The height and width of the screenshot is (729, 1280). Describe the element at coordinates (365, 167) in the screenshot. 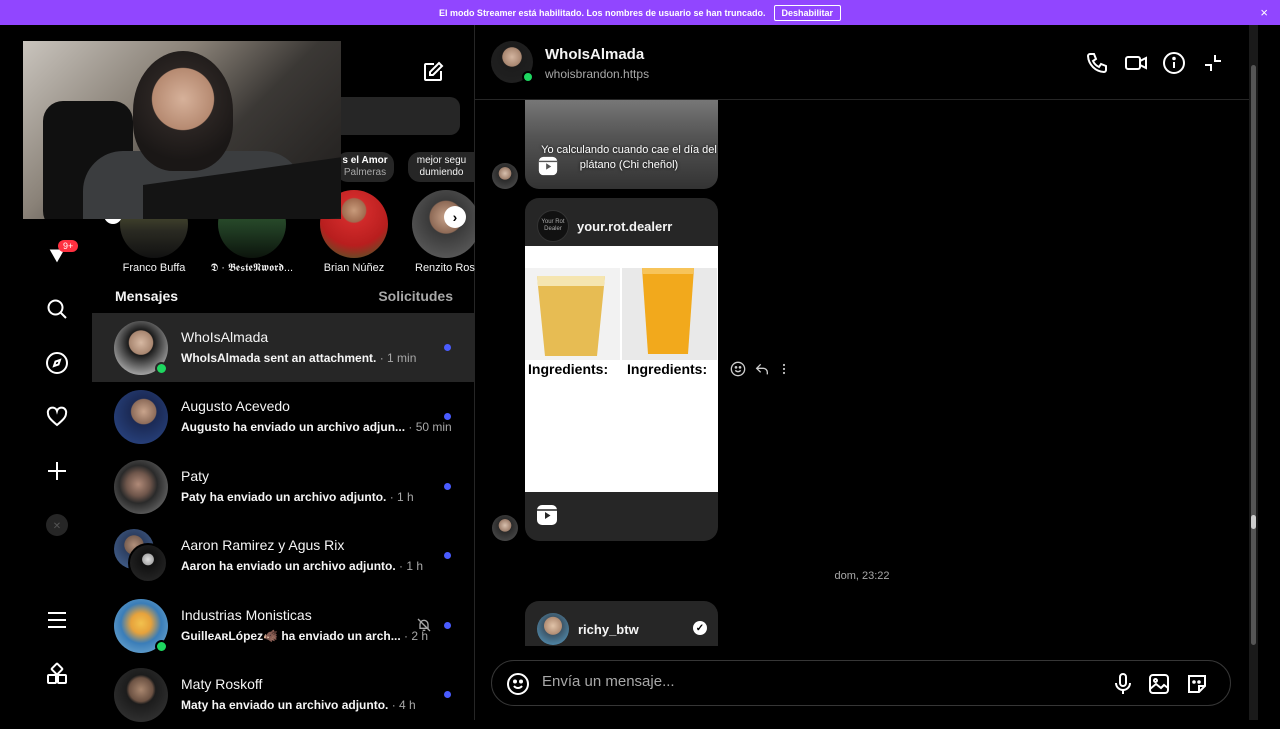

I see `note-bubble: s el Amor Palmeras` at that location.